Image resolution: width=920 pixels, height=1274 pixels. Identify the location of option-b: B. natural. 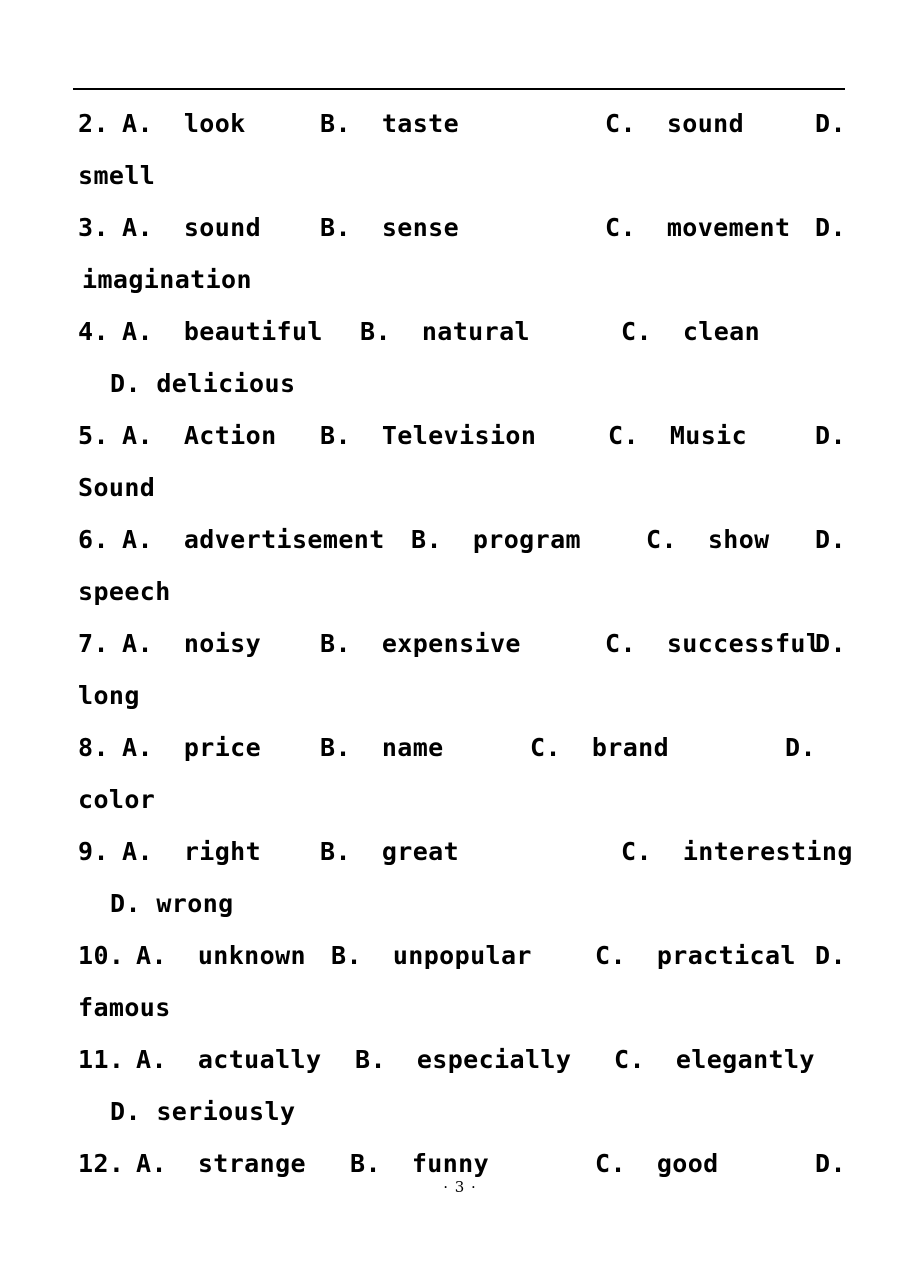
(445, 332).